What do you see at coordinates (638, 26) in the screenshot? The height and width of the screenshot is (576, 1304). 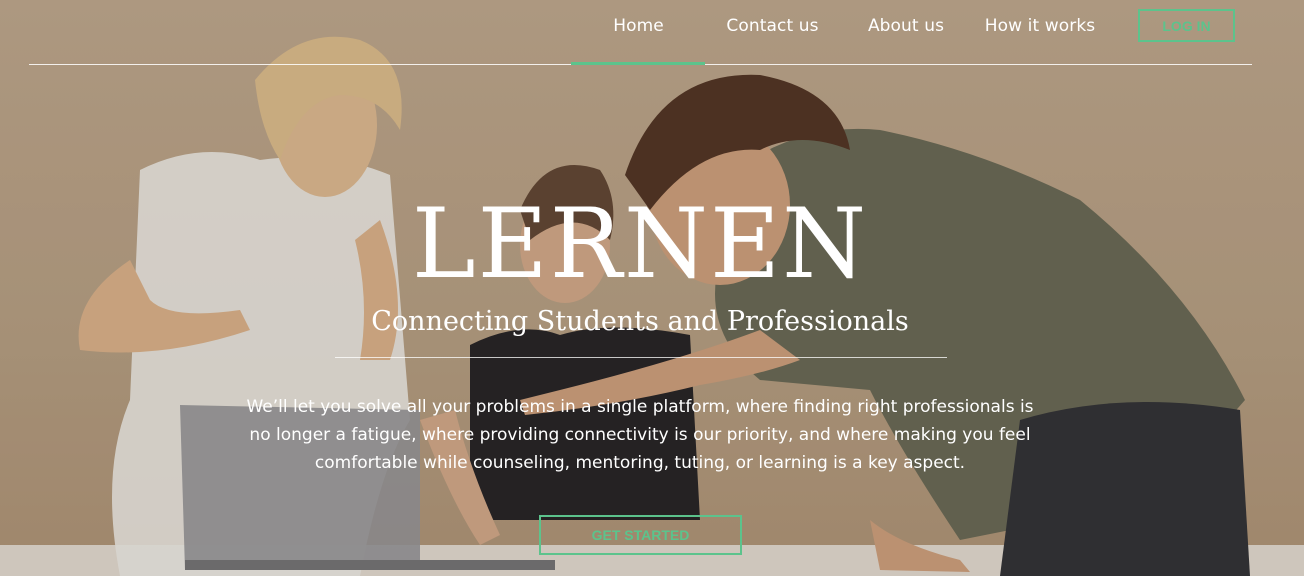 I see `nav-item-home: Home` at bounding box center [638, 26].